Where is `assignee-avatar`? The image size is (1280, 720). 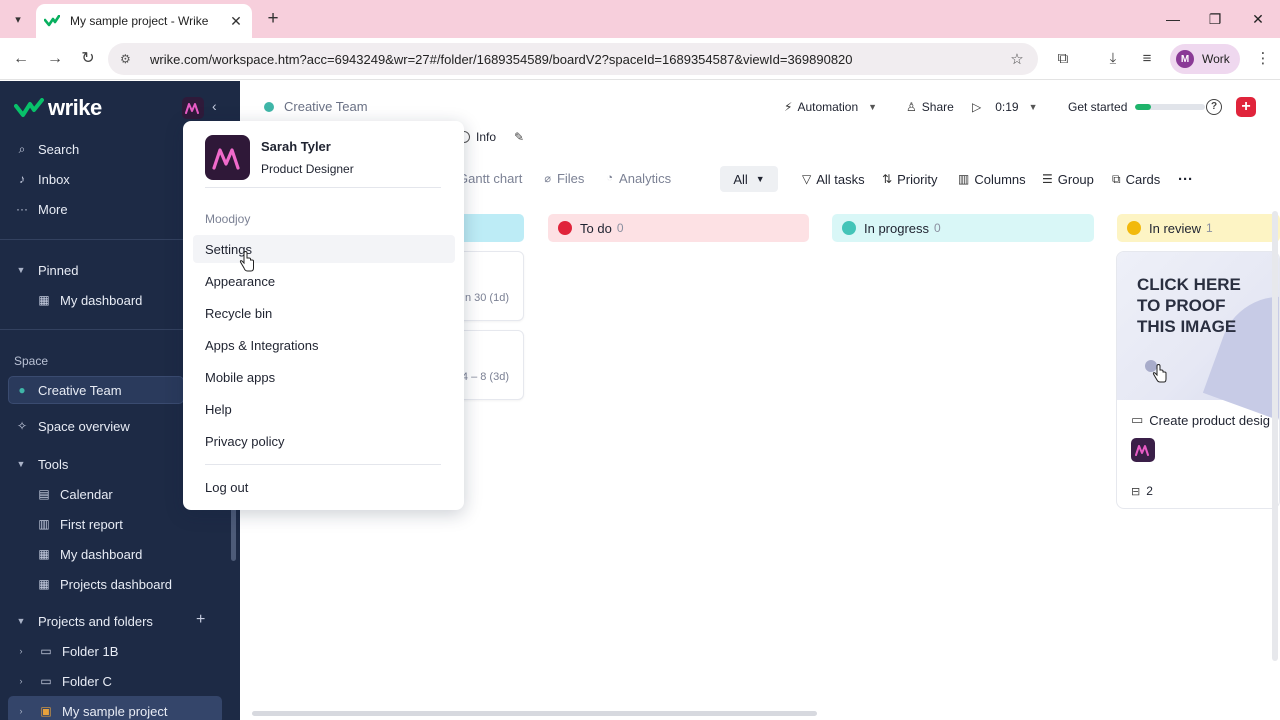
assignee-avatar is located at coordinates (1143, 450).